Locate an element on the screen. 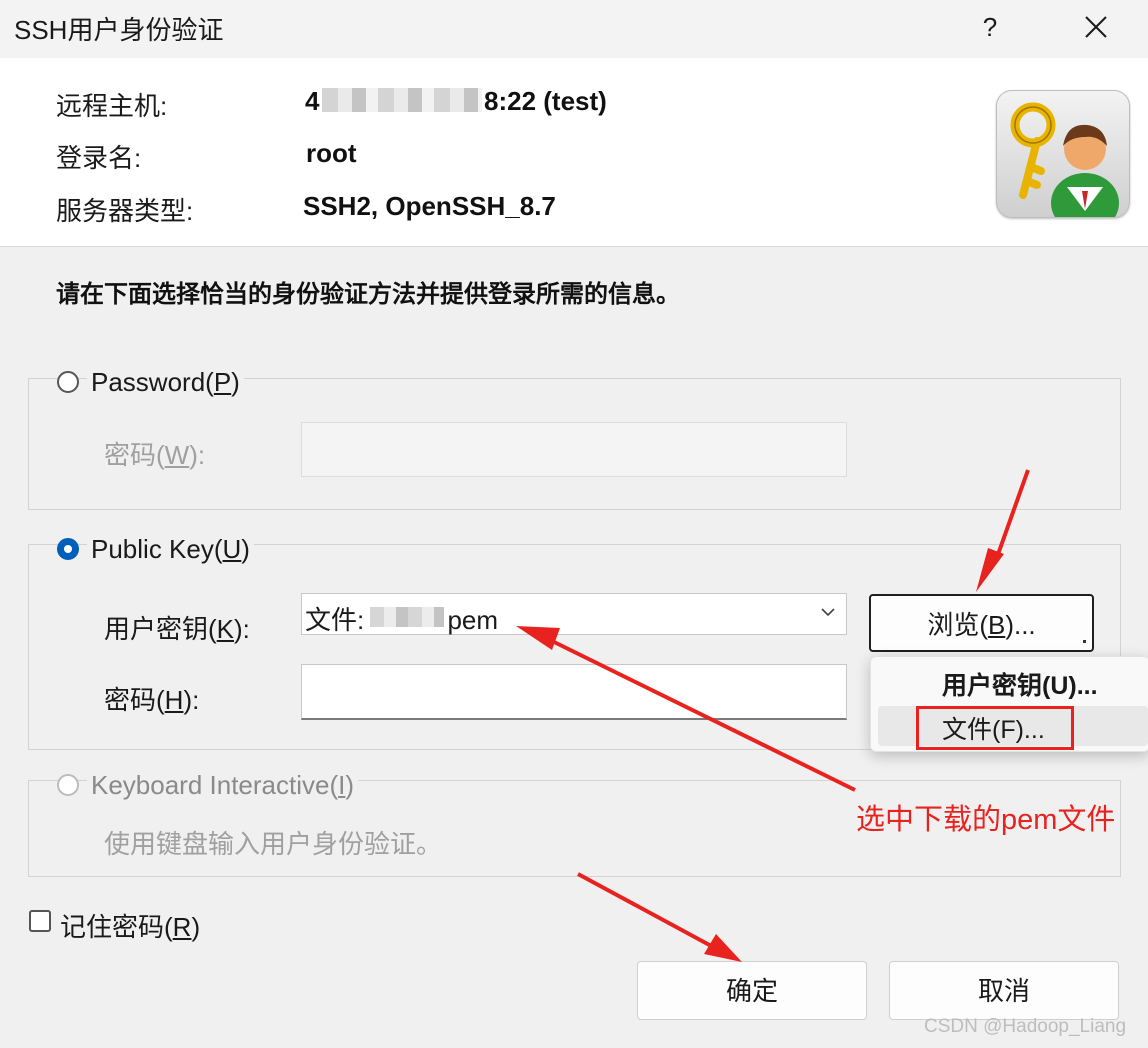 Image resolution: width=1148 pixels, height=1048 pixels. arrow-to-ok-button is located at coordinates (659, 917).